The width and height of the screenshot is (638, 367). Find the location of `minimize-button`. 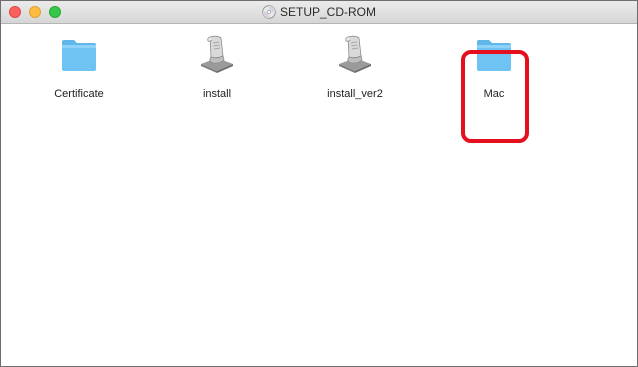

minimize-button is located at coordinates (35, 12).